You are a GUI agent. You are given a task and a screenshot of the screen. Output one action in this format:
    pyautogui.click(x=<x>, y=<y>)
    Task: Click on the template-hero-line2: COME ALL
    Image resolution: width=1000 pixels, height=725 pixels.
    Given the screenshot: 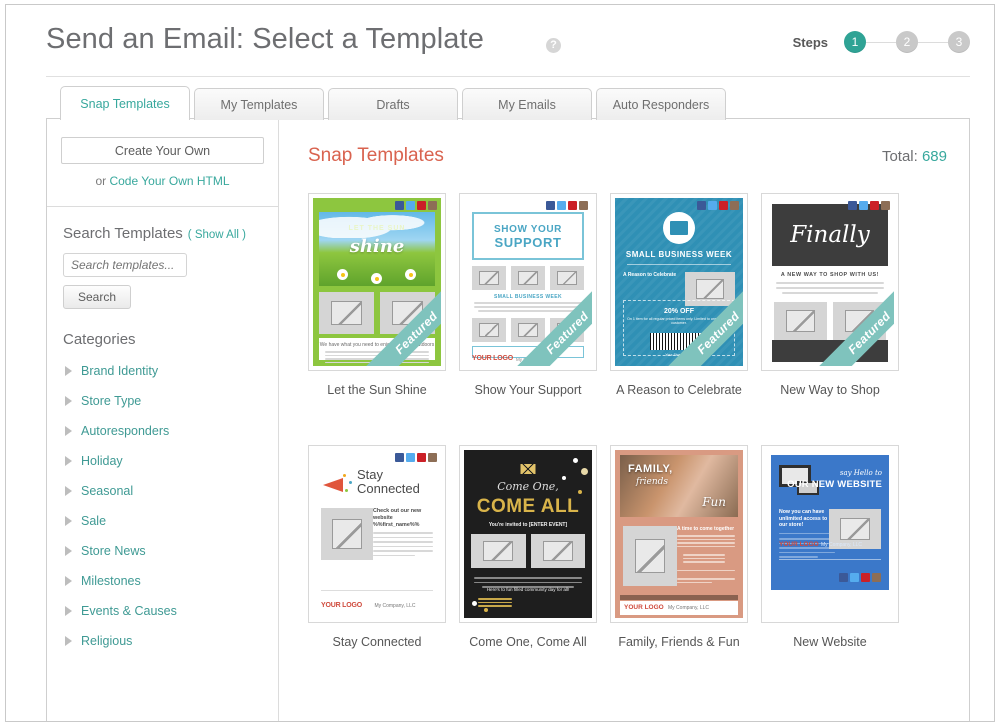 What is the action you would take?
    pyautogui.click(x=528, y=506)
    